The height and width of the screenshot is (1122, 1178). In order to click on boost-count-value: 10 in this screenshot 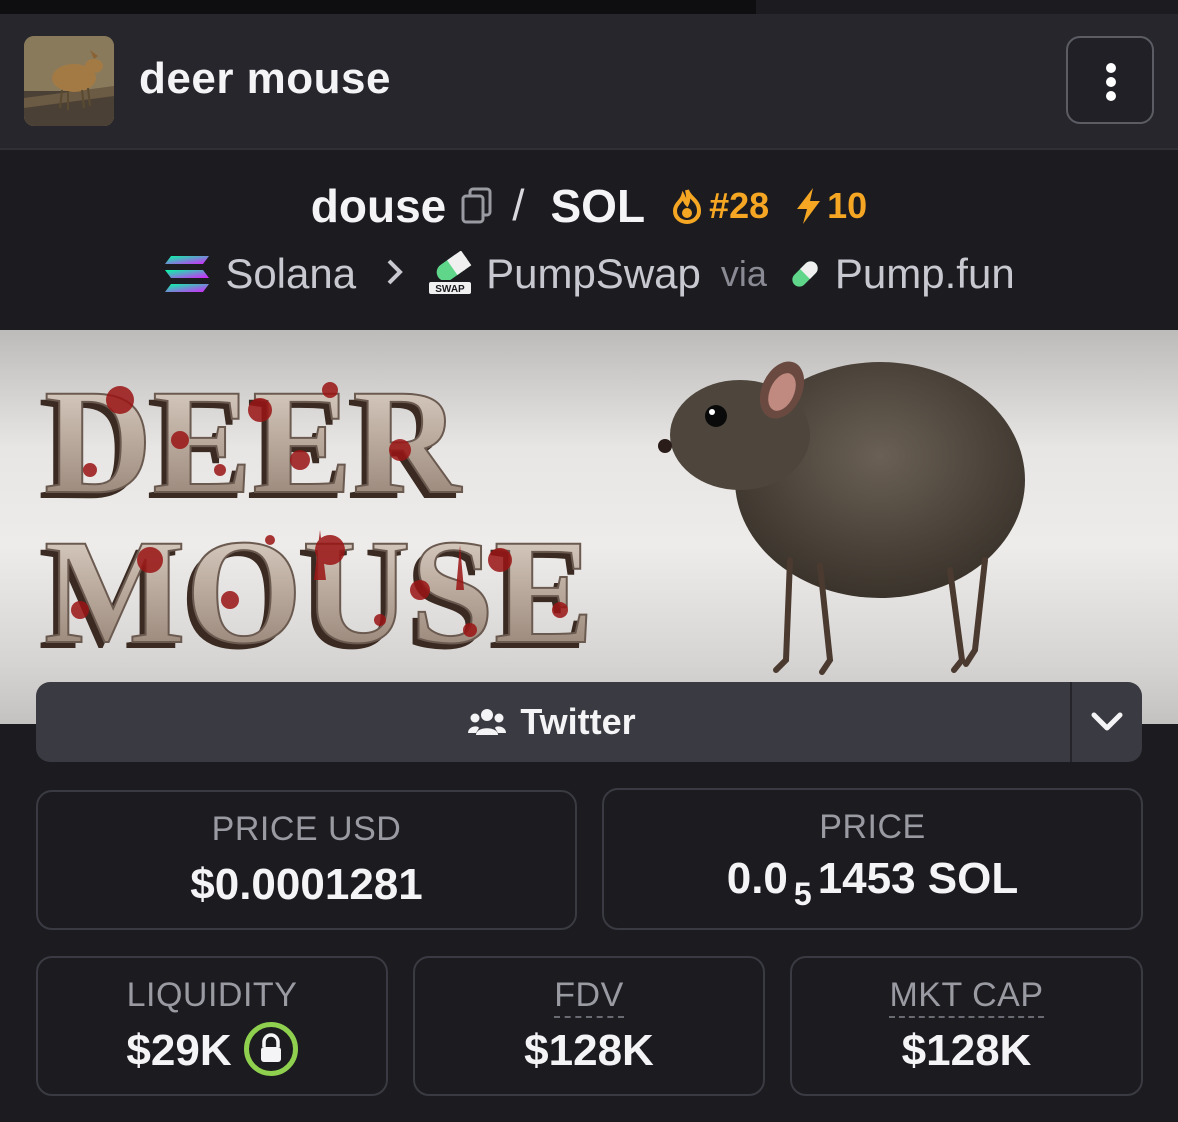, I will do `click(847, 205)`.